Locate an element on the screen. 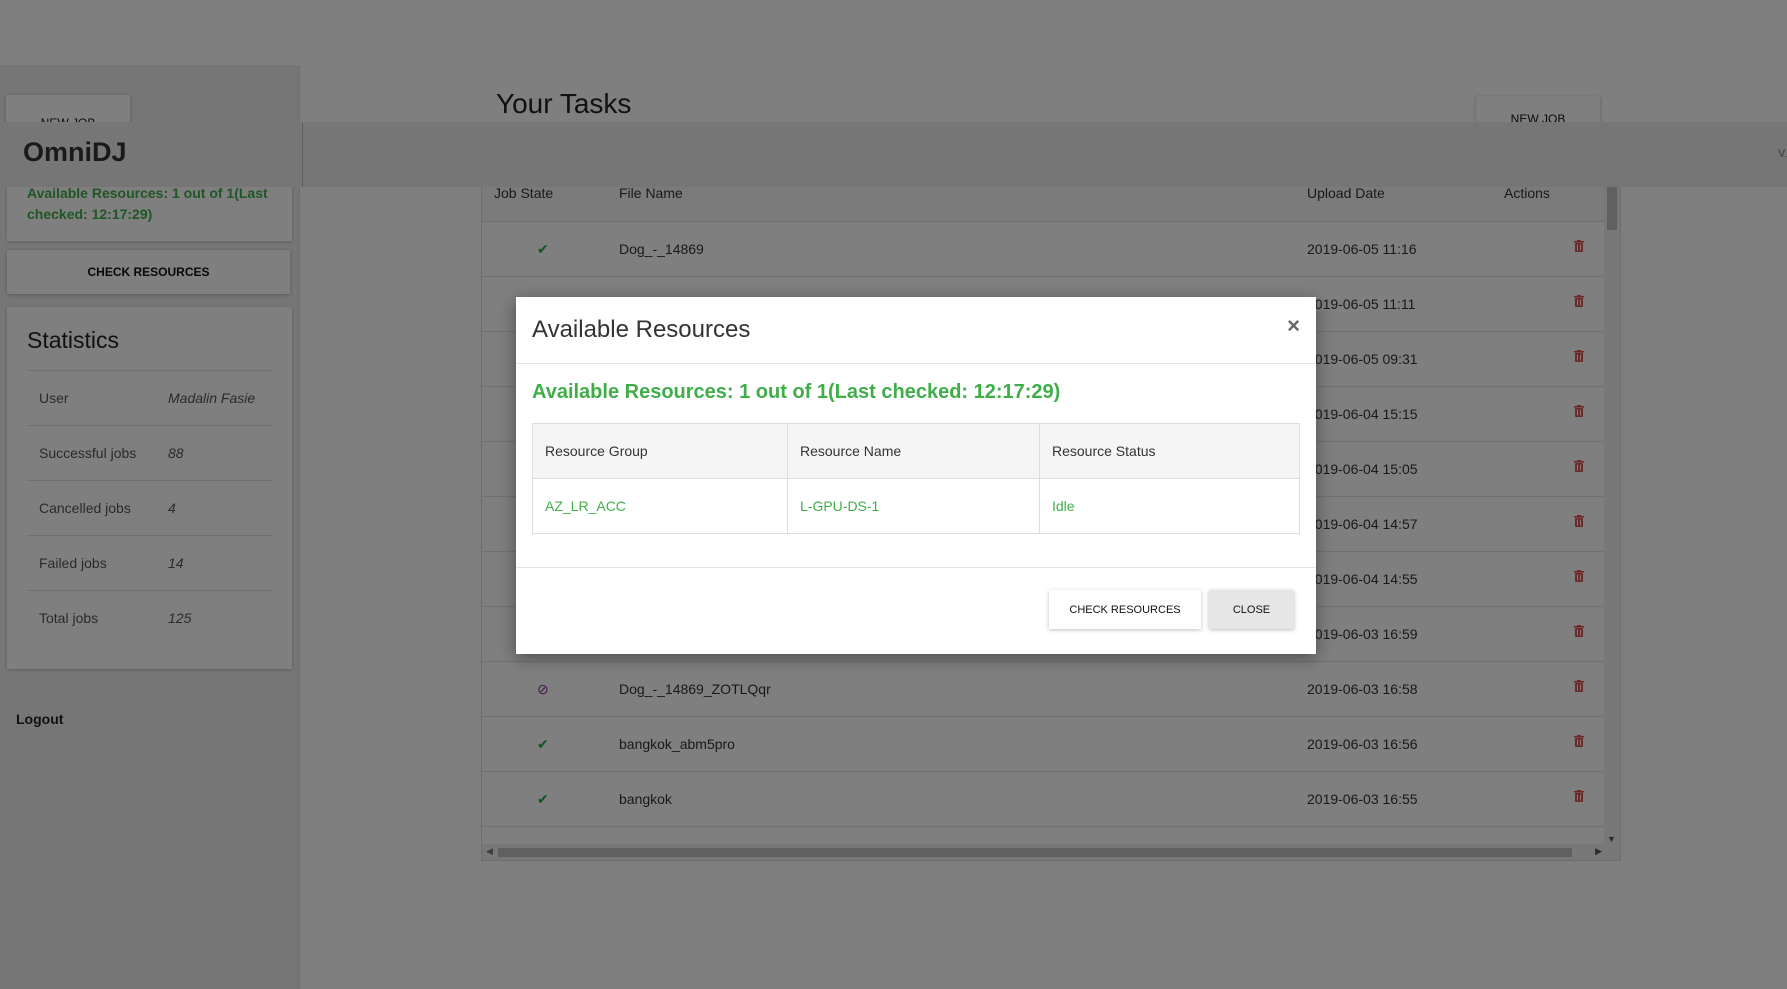 The width and height of the screenshot is (1787, 989). close-icon: × is located at coordinates (1293, 326).